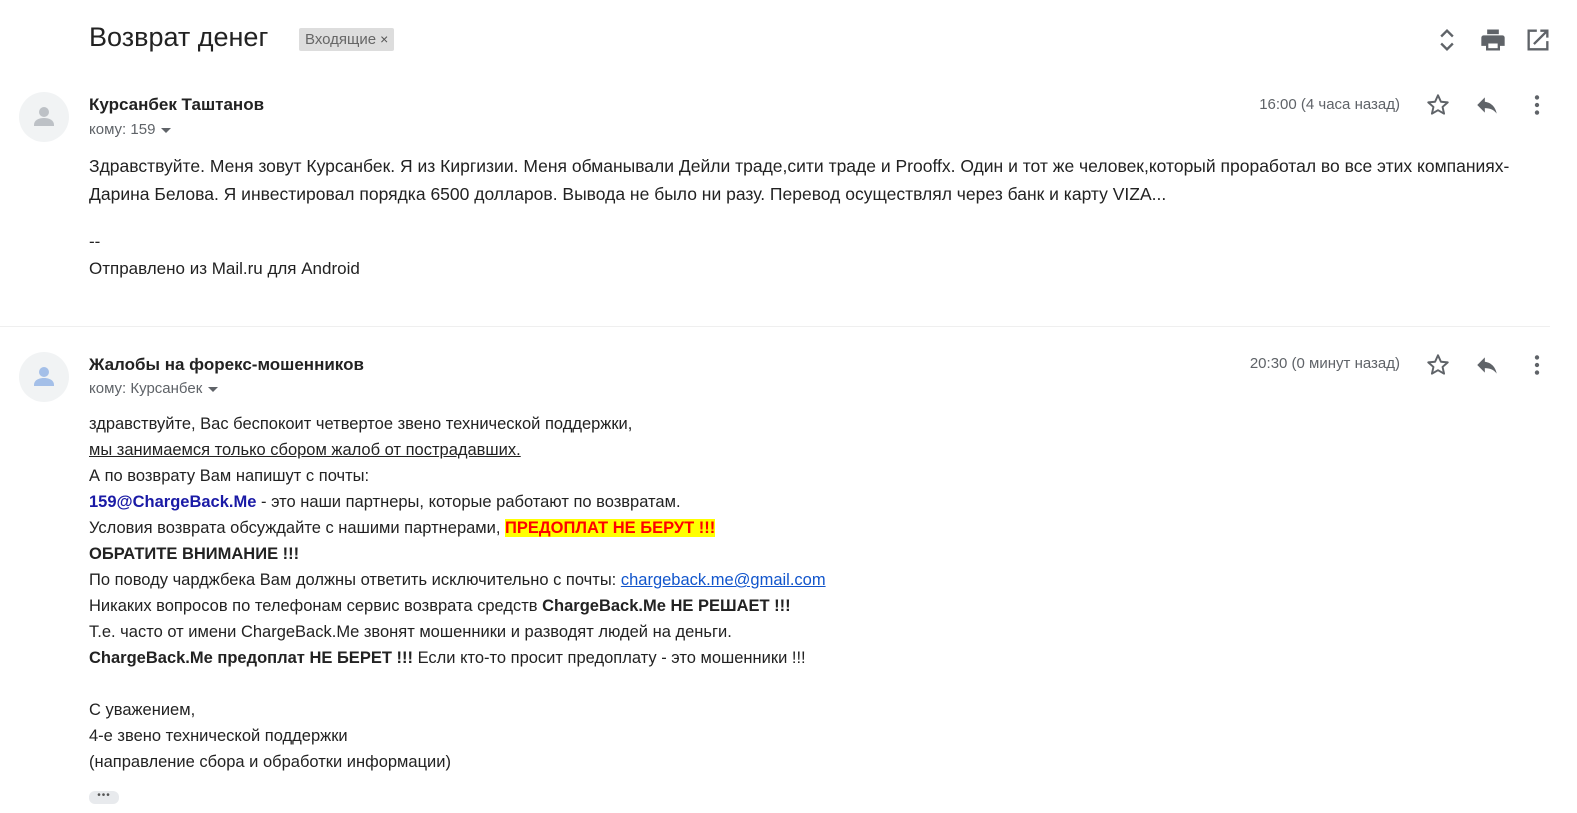  What do you see at coordinates (341, 39) in the screenshot?
I see `label-text: Входящие` at bounding box center [341, 39].